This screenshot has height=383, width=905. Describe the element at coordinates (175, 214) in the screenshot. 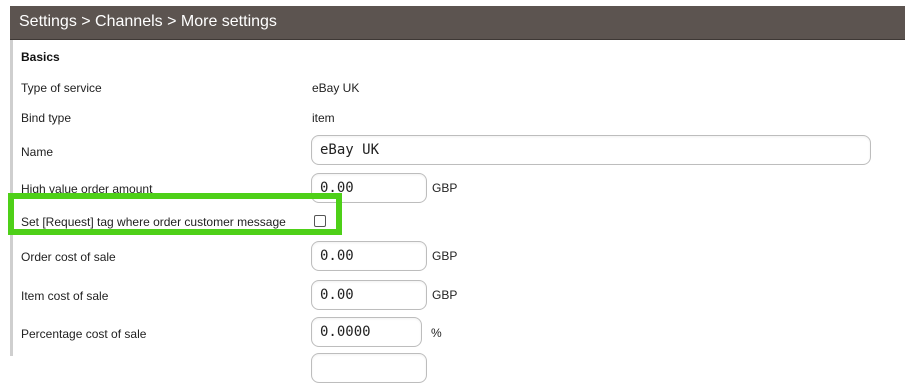

I see `highlight-box` at that location.